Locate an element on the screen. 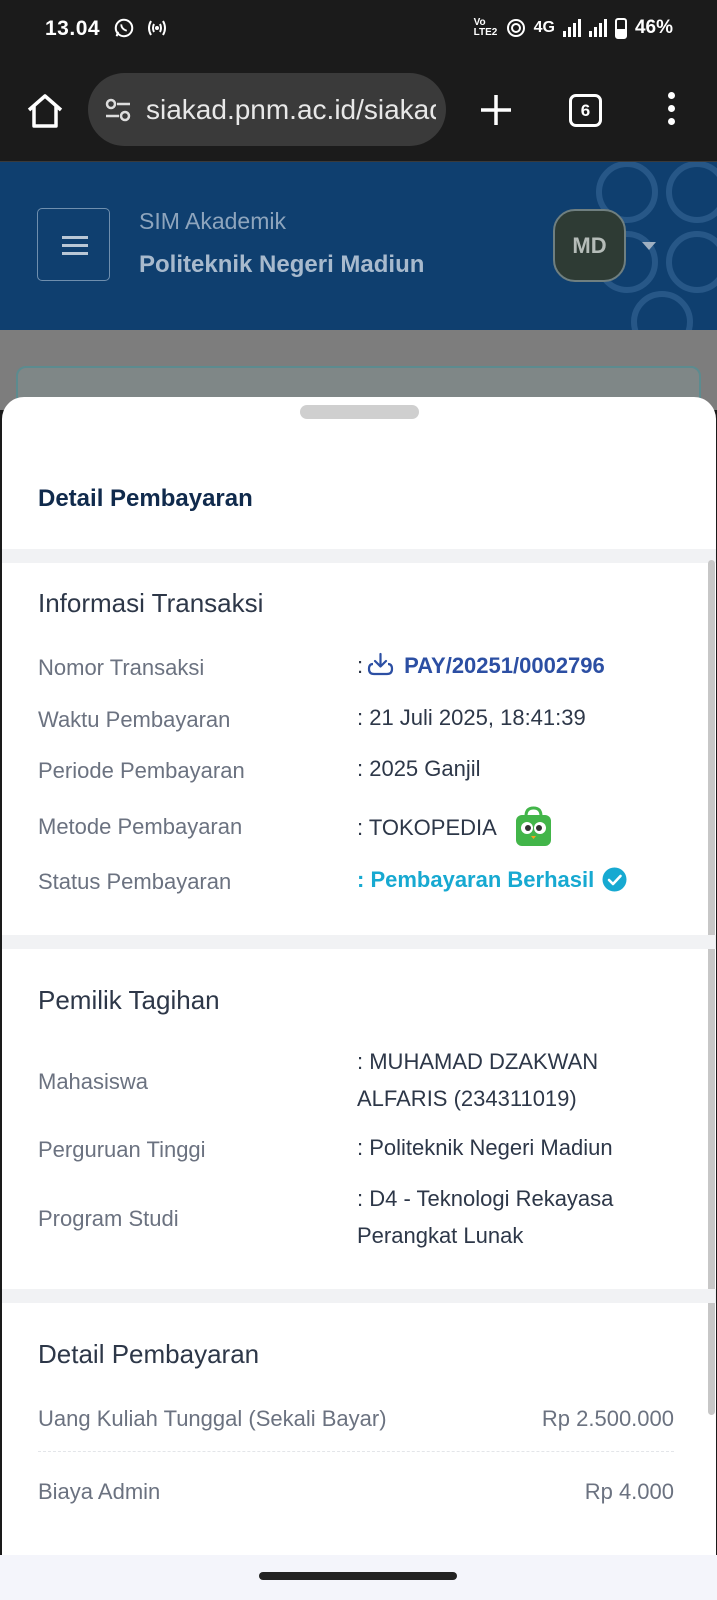  label-student: Mahasiswa is located at coordinates (93, 1081).